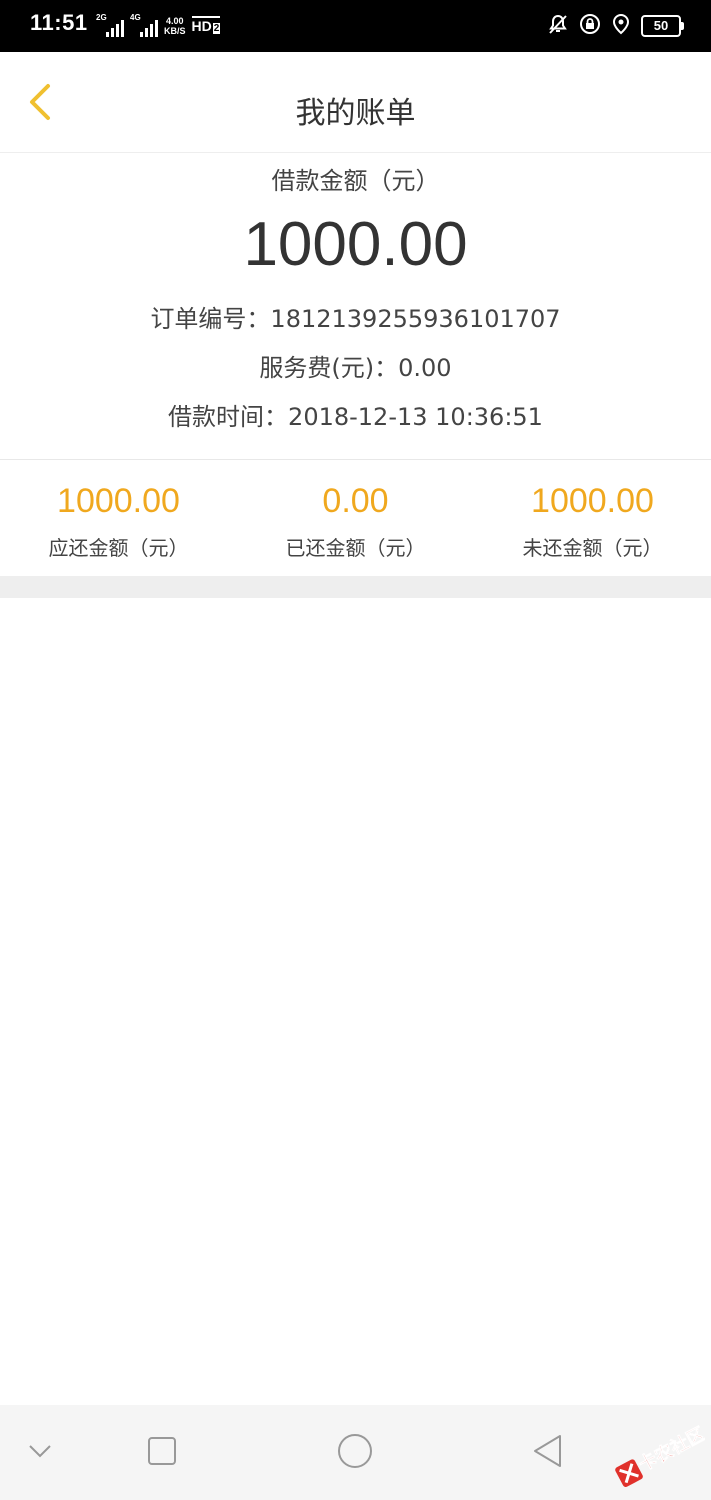 The width and height of the screenshot is (711, 1500). What do you see at coordinates (355, 113) in the screenshot?
I see `page-title: 我的账单` at bounding box center [355, 113].